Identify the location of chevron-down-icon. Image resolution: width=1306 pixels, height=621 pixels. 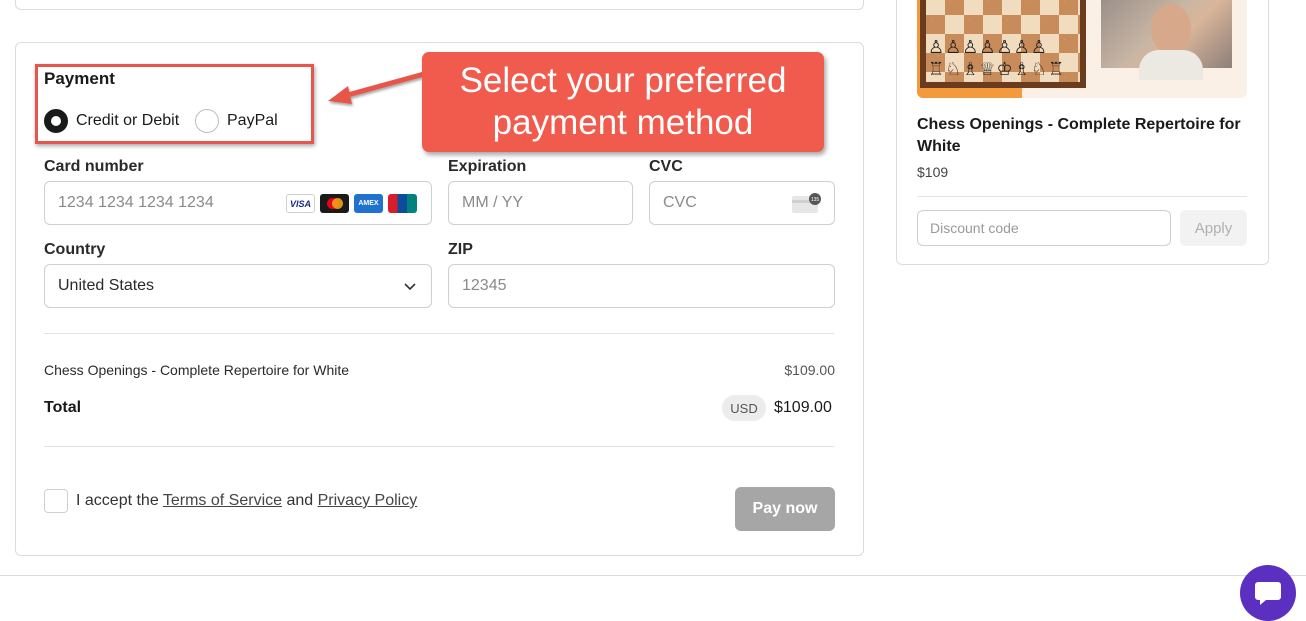
(410, 287).